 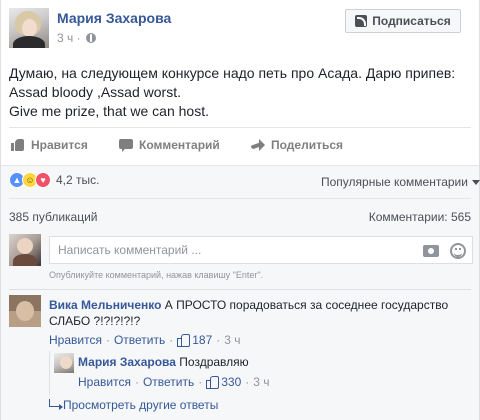 What do you see at coordinates (104, 382) in the screenshot?
I see `reply-like-link: Нравится` at bounding box center [104, 382].